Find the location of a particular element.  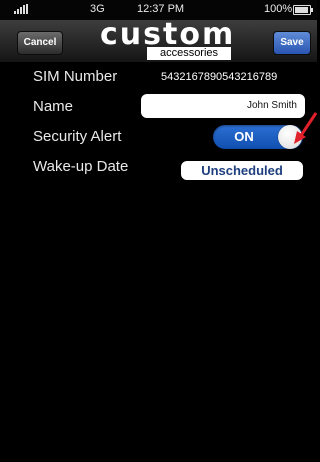

logo-sub-text: accessories is located at coordinates (189, 53).